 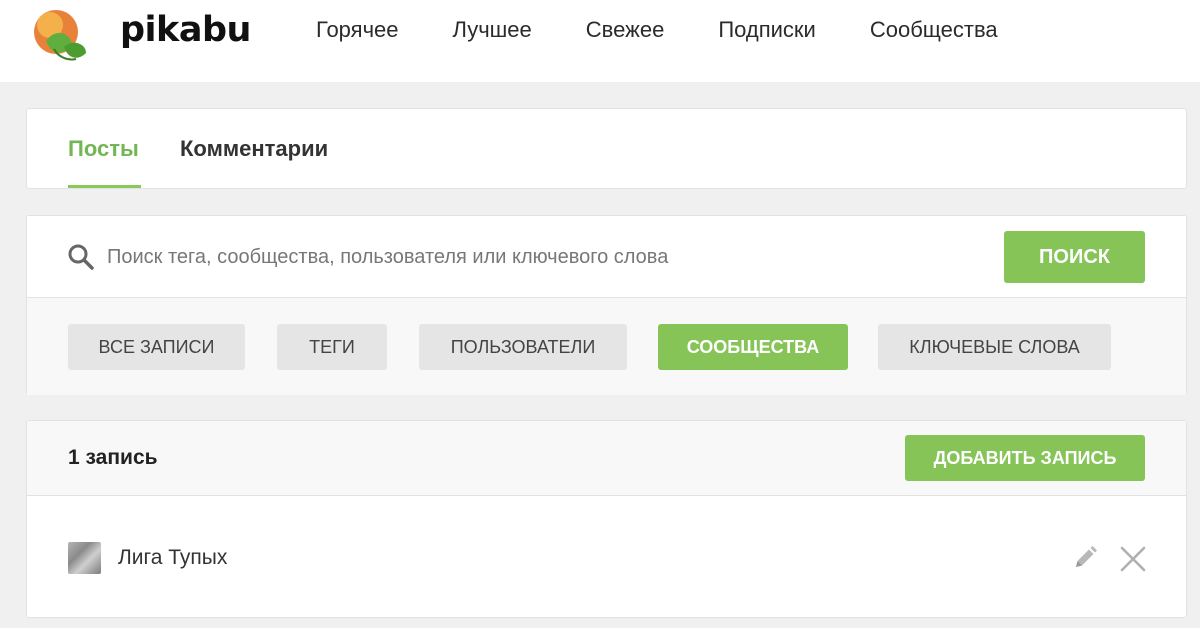 I want to click on search-button: ПОИСК, so click(x=1074, y=257).